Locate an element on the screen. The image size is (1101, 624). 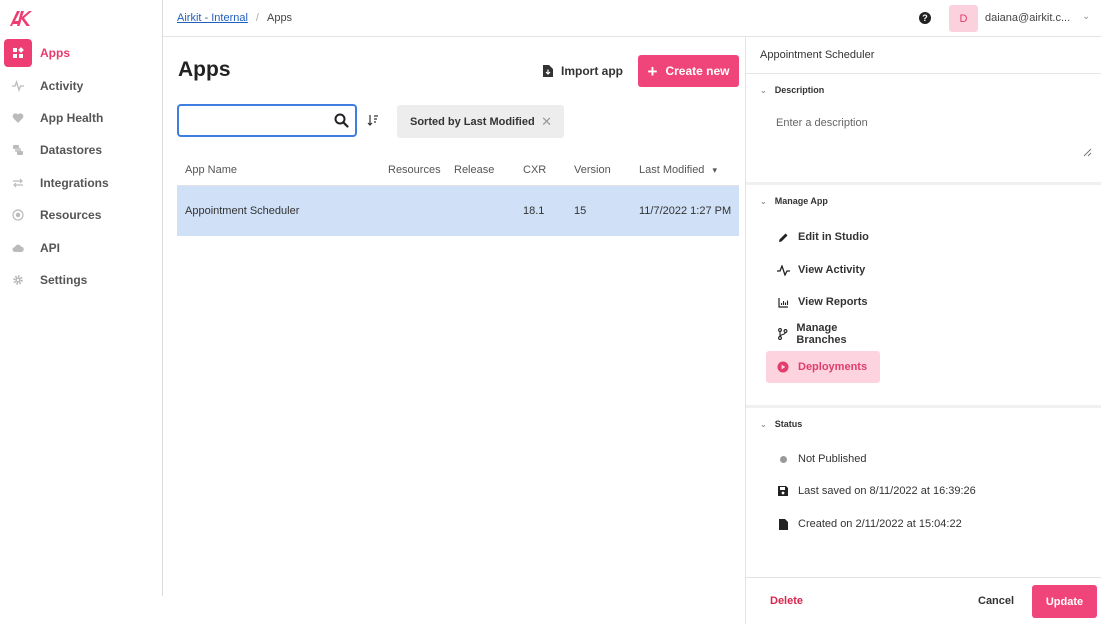
status-label: Not Published is located at coordinates (832, 459).